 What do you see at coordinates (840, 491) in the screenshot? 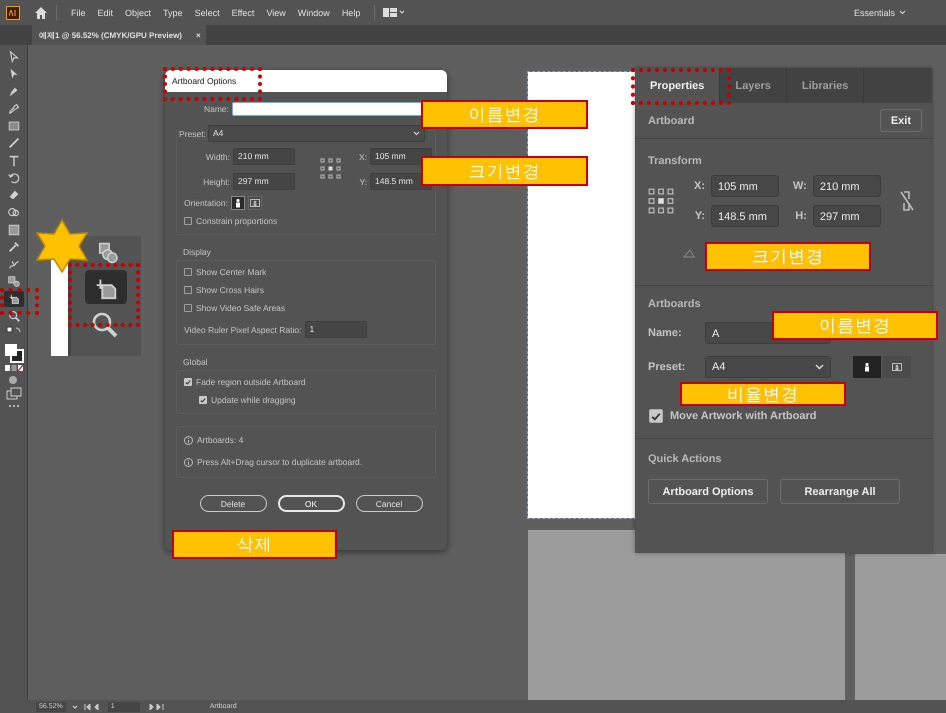
I see `quick-action-button: Rearrange All` at bounding box center [840, 491].